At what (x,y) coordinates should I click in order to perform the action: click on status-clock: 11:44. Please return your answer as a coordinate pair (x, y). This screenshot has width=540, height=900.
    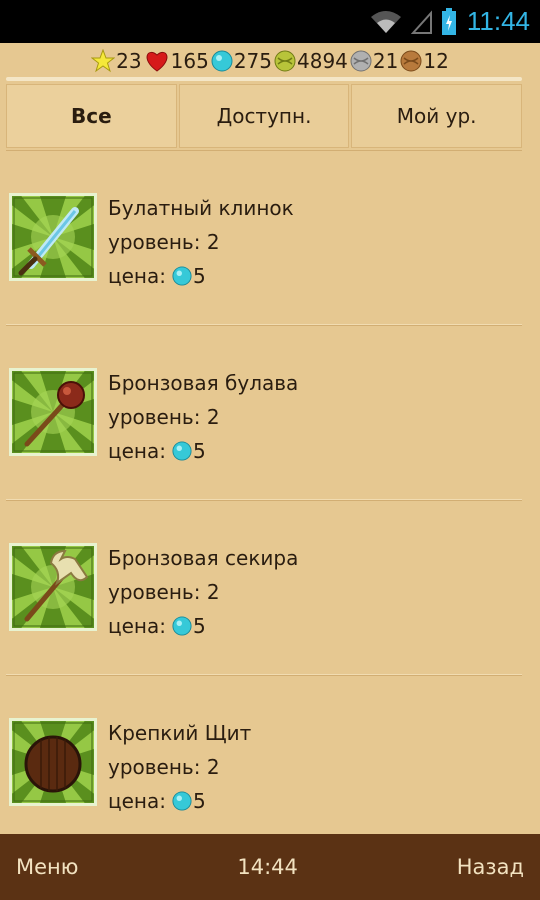
    Looking at the image, I should click on (498, 21).